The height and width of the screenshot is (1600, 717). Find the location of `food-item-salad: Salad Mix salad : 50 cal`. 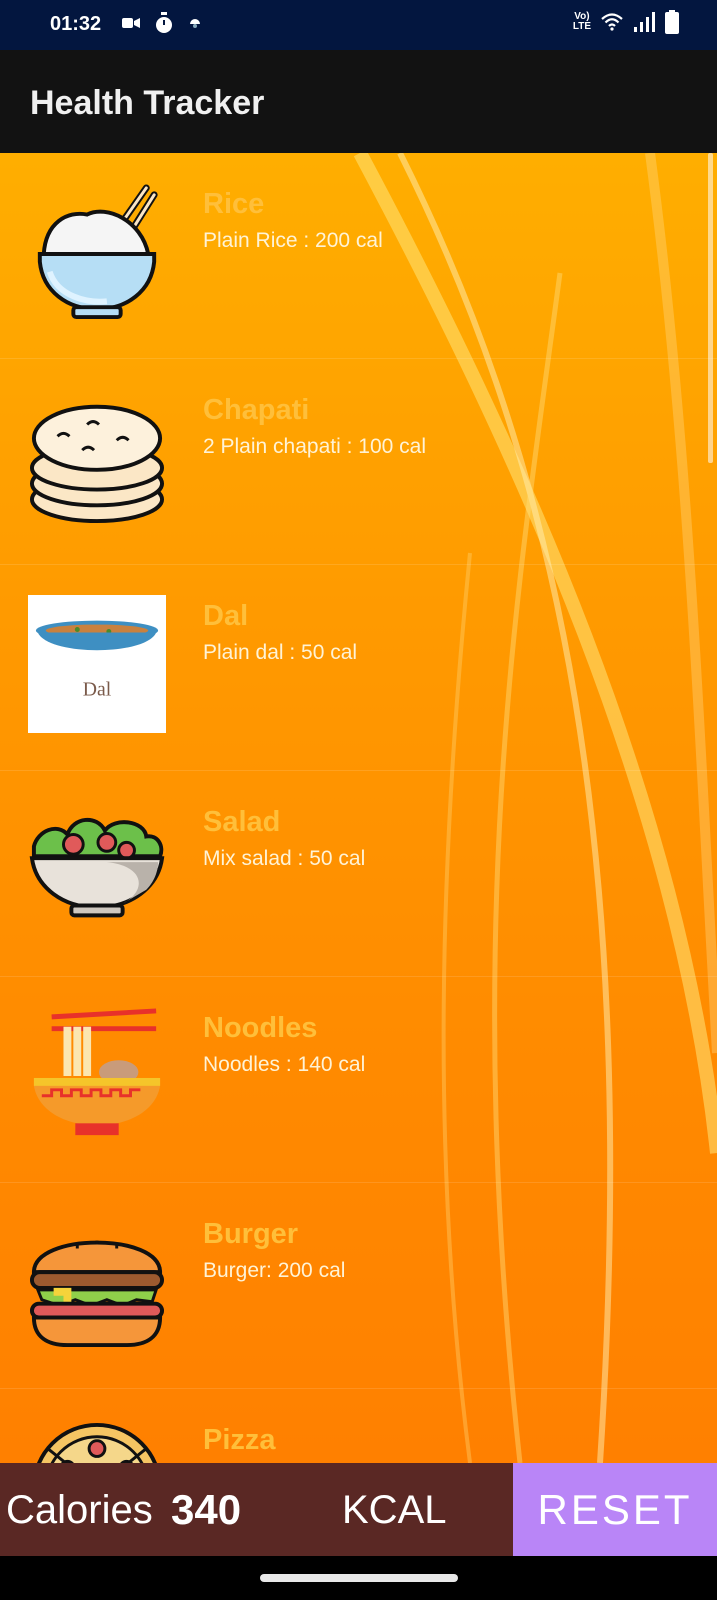

food-item-salad: Salad Mix salad : 50 cal is located at coordinates (358, 874).